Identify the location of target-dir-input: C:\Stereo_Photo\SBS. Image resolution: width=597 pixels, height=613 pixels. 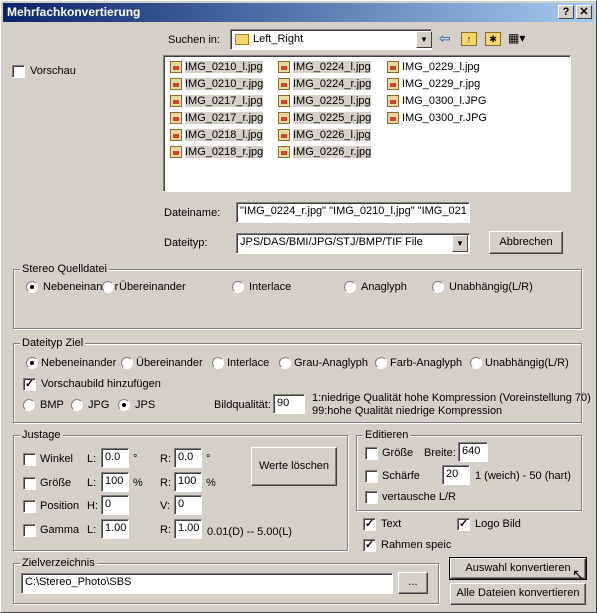
(207, 583).